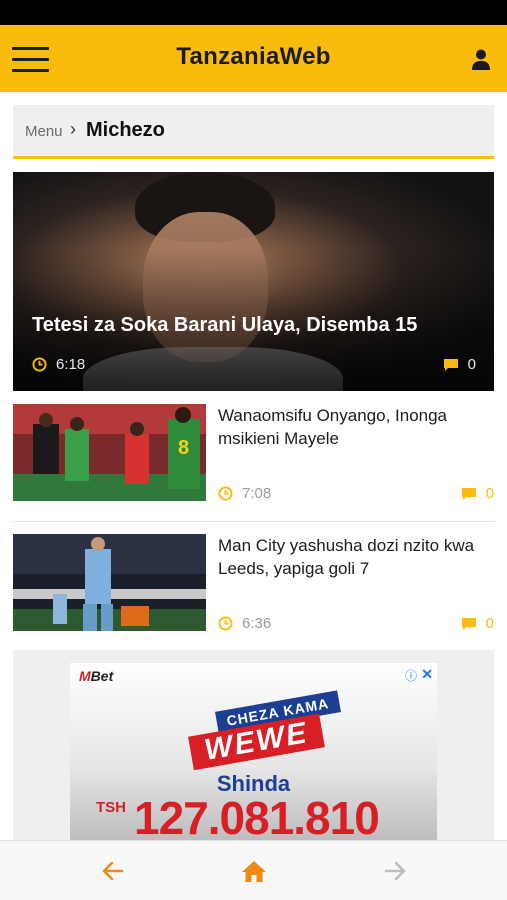  What do you see at coordinates (125, 130) in the screenshot?
I see `breadcrumb-current: Michezo` at bounding box center [125, 130].